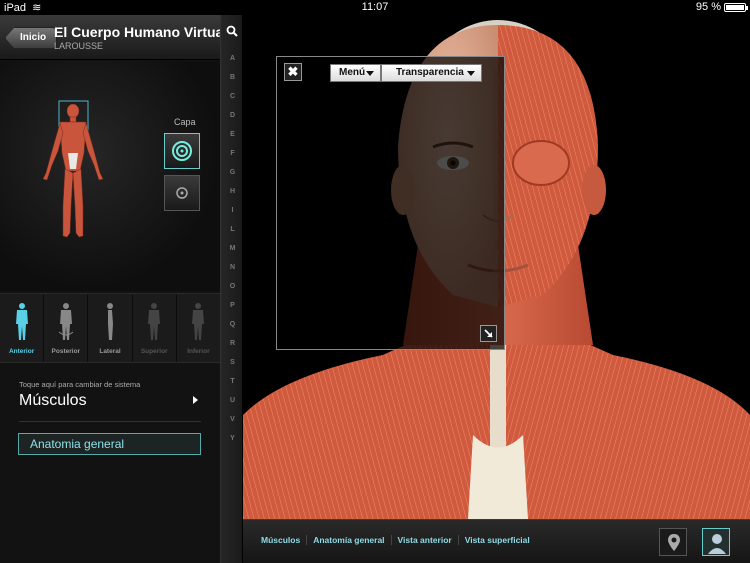  What do you see at coordinates (232, 178) in the screenshot?
I see `alphabet-letter: G` at bounding box center [232, 178].